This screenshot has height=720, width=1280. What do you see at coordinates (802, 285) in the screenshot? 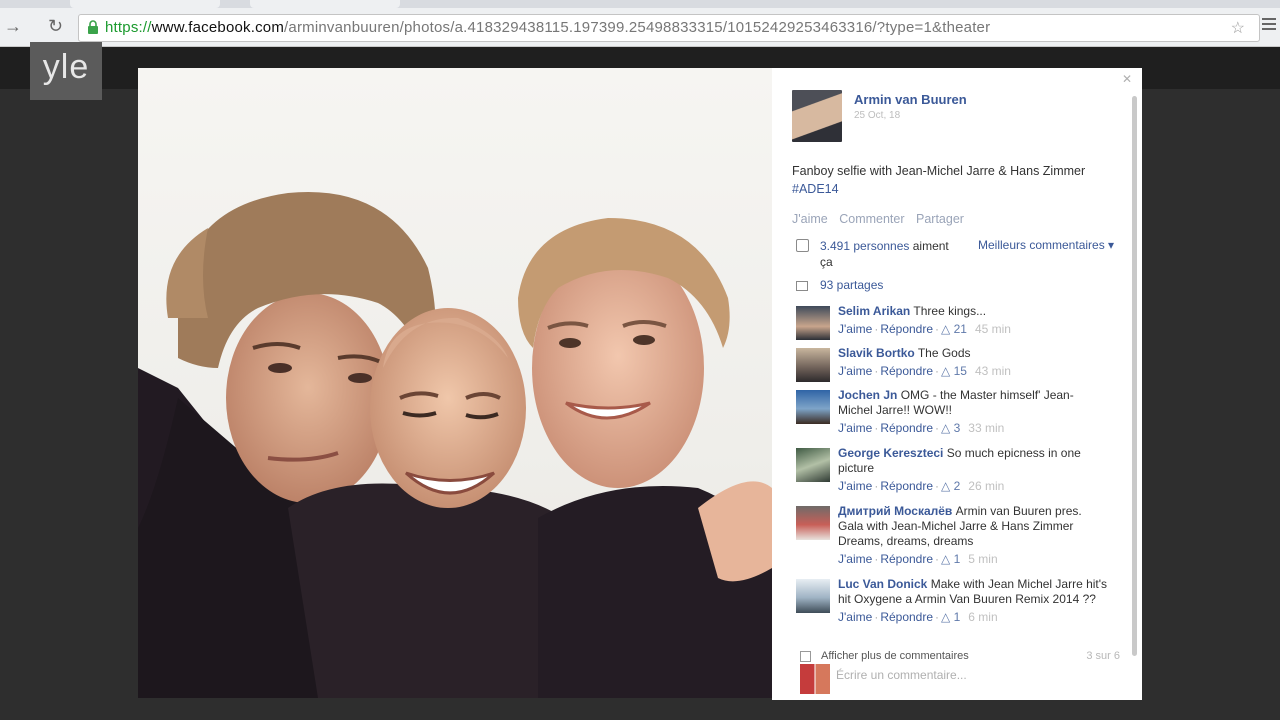
I see `share-icon` at bounding box center [802, 285].